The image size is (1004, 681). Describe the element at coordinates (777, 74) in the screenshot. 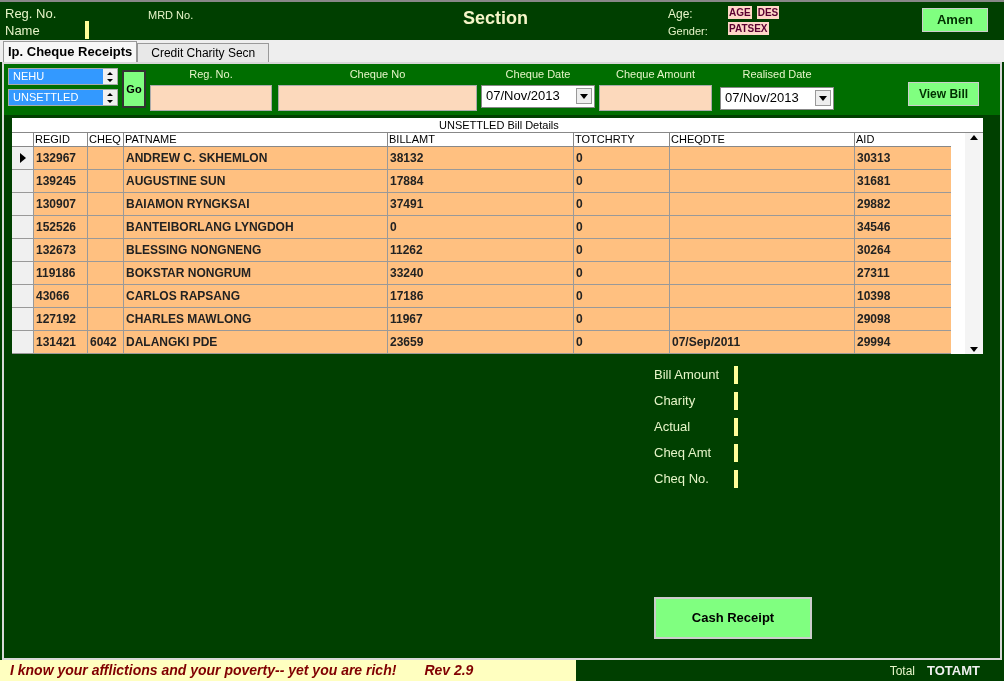

I see `realised-date-label: Realised Date` at that location.